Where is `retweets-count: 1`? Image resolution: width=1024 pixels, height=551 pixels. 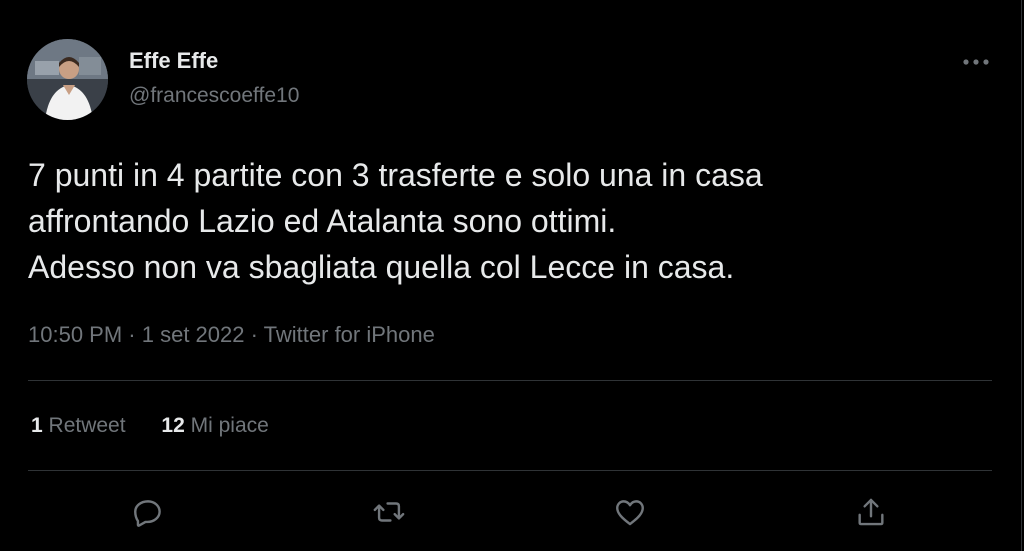
retweets-count: 1 is located at coordinates (37, 425).